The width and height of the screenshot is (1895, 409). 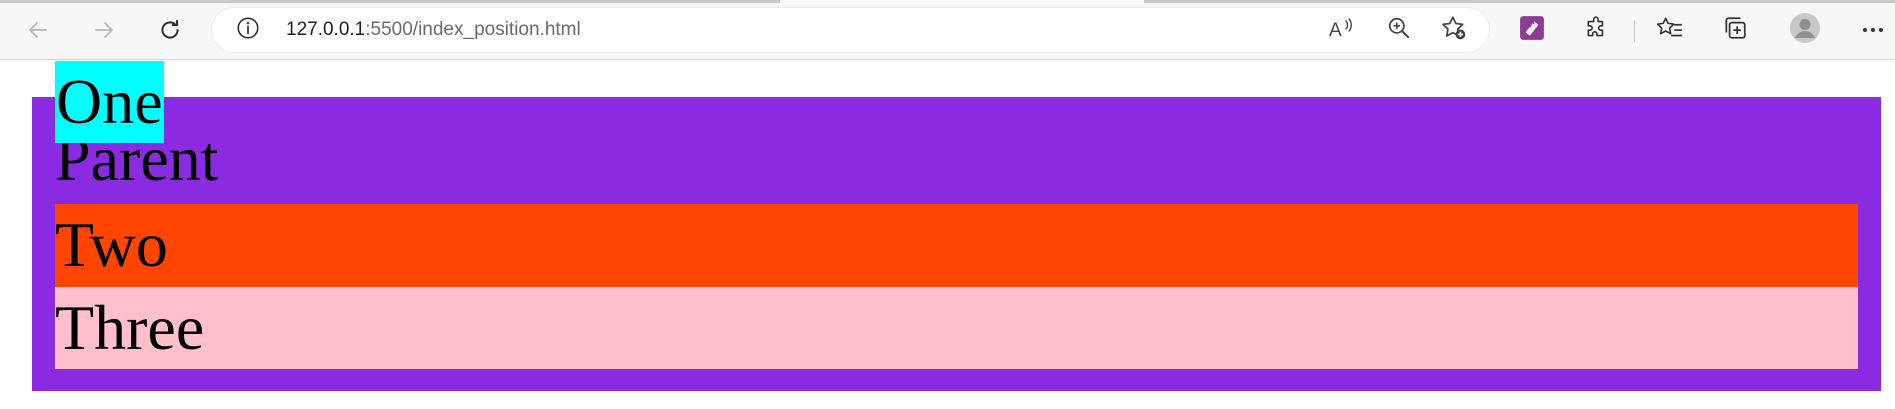 I want to click on puzzle-piece-icon, so click(x=1597, y=30).